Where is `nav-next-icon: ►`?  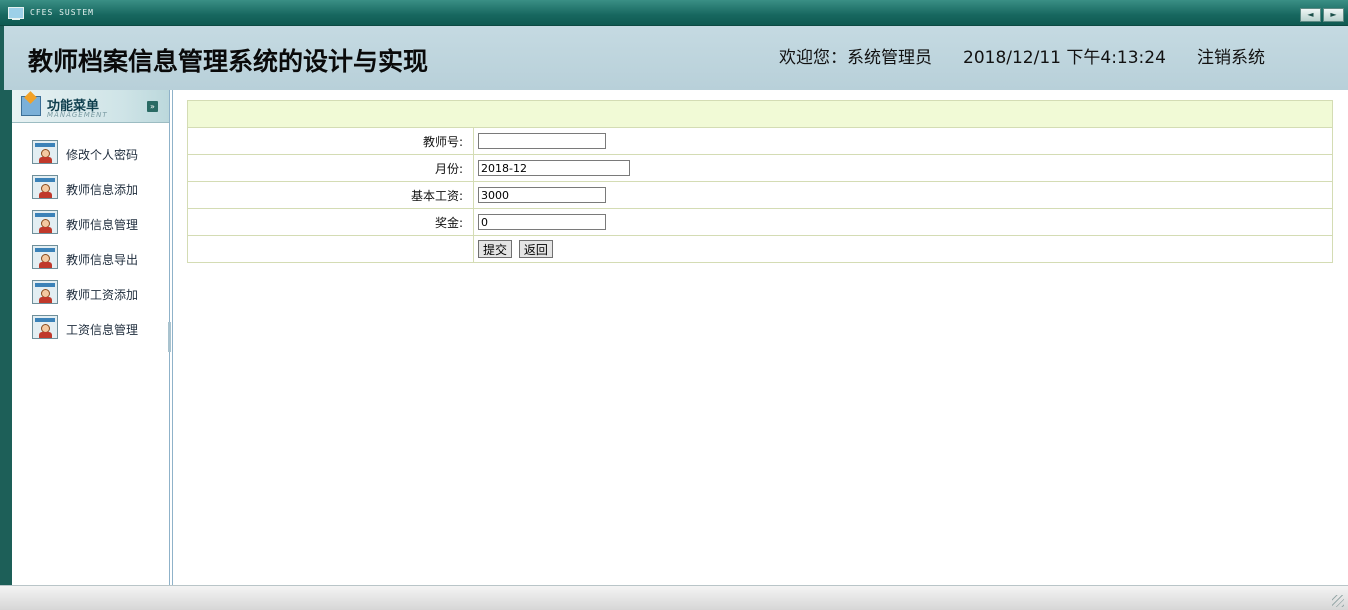
nav-next-icon: ► is located at coordinates (1333, 15).